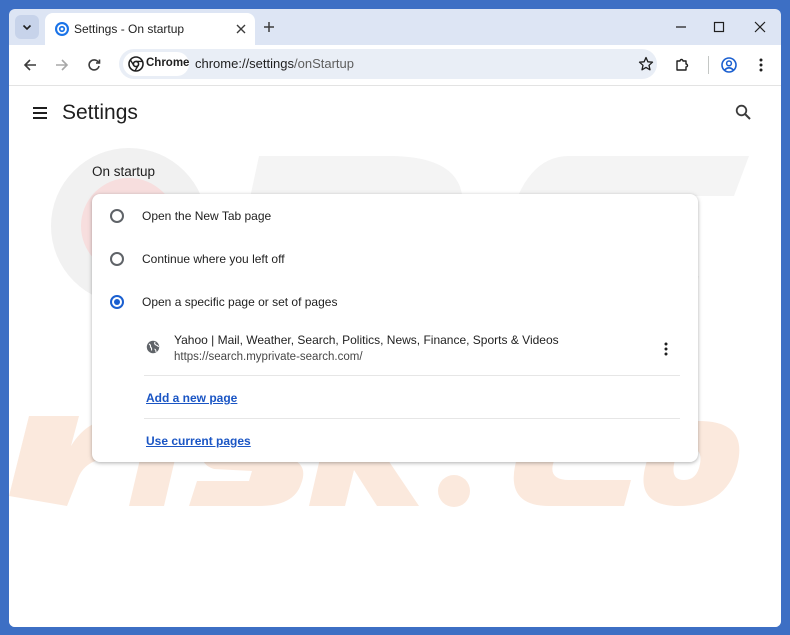 Image resolution: width=790 pixels, height=635 pixels. Describe the element at coordinates (708, 65) in the screenshot. I see `toolbar-separator` at that location.